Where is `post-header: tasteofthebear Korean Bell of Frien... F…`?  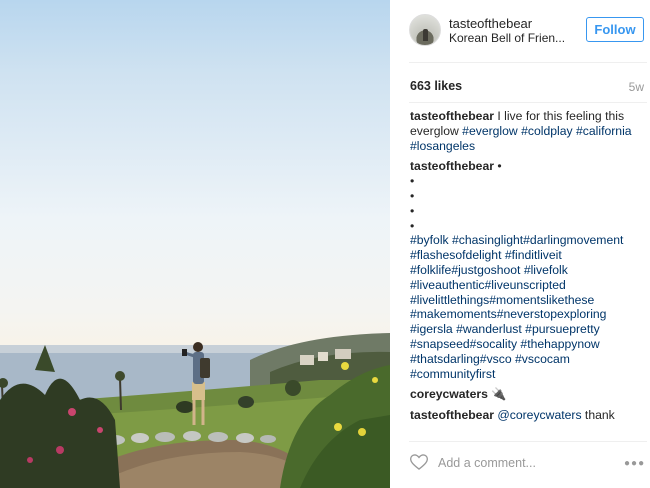
post-header: tasteofthebear Korean Bell of Frien... F… is located at coordinates (520, 31).